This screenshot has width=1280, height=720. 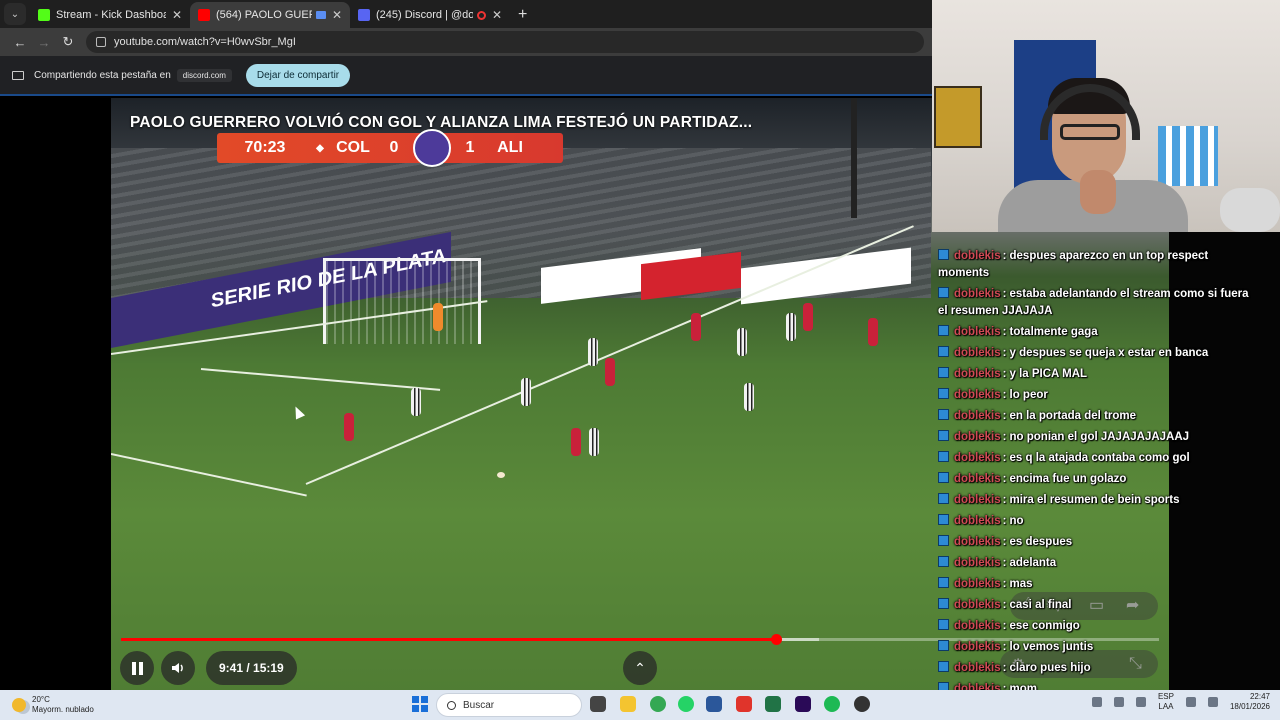 What do you see at coordinates (102, 75) in the screenshot?
I see `sharing-text: Compartiendo esta pestaña en` at bounding box center [102, 75].